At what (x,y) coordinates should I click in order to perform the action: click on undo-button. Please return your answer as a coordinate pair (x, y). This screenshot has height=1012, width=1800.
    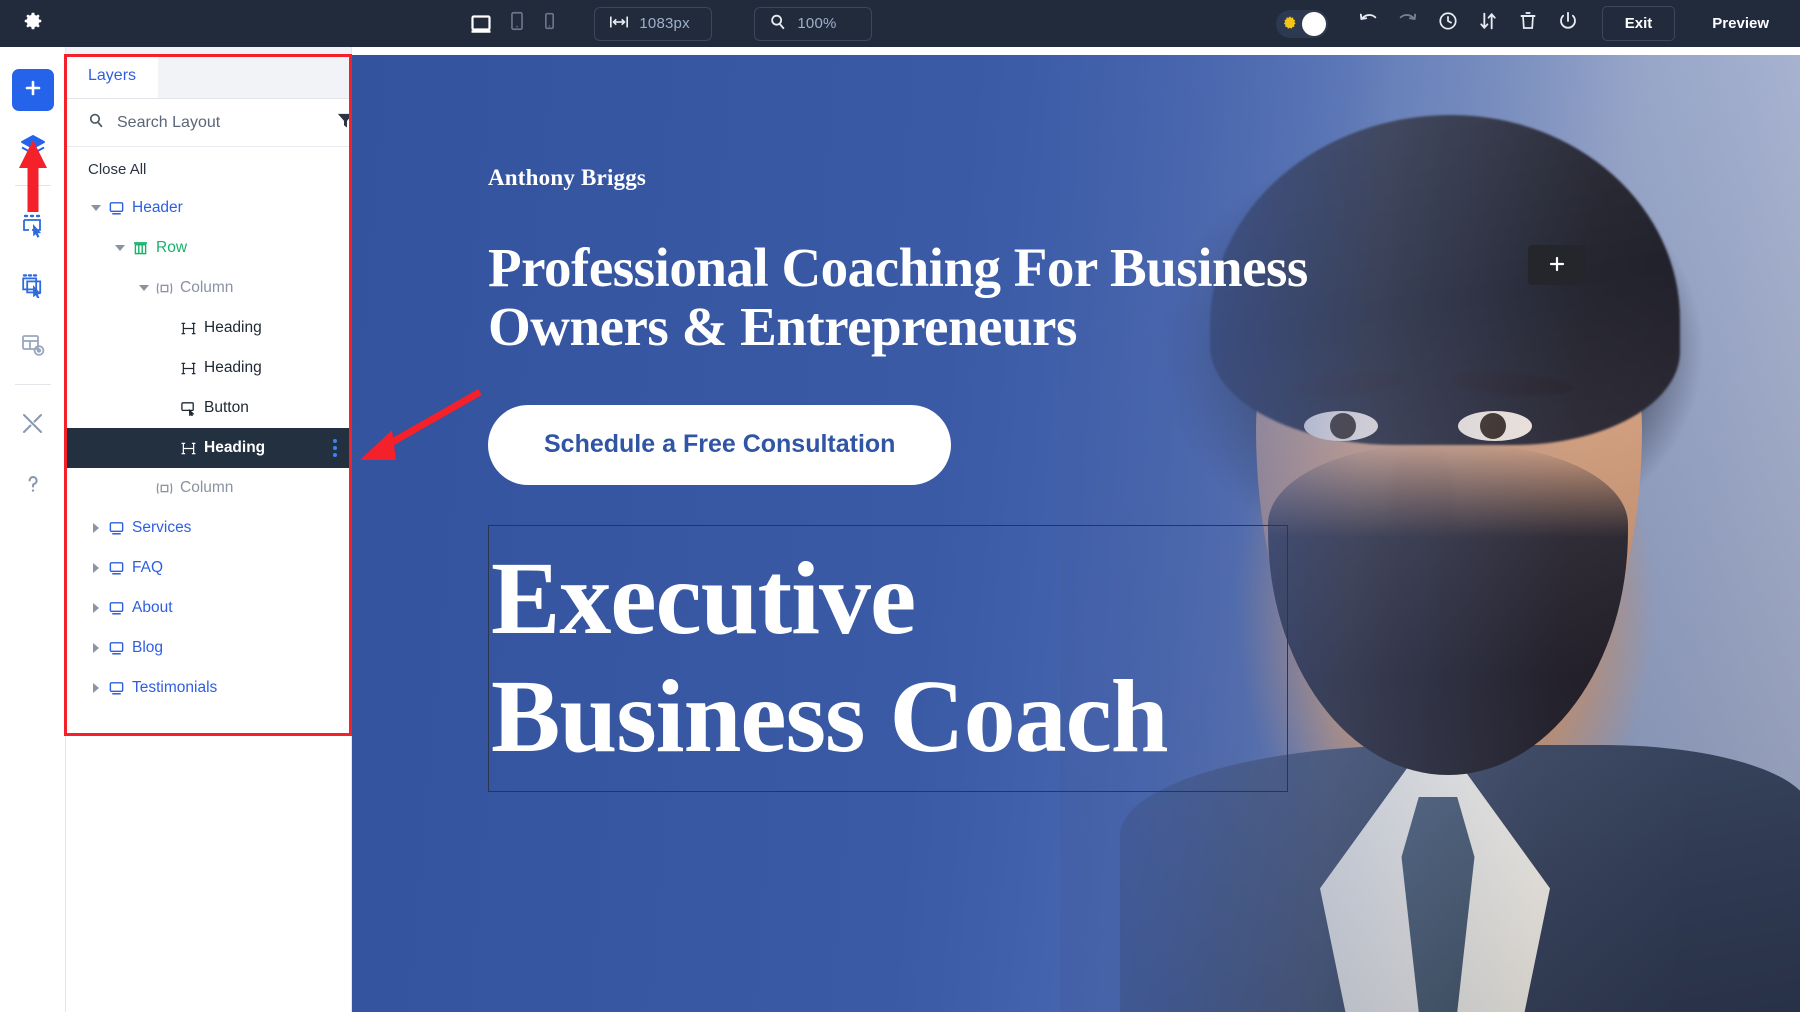
    Looking at the image, I should click on (1368, 24).